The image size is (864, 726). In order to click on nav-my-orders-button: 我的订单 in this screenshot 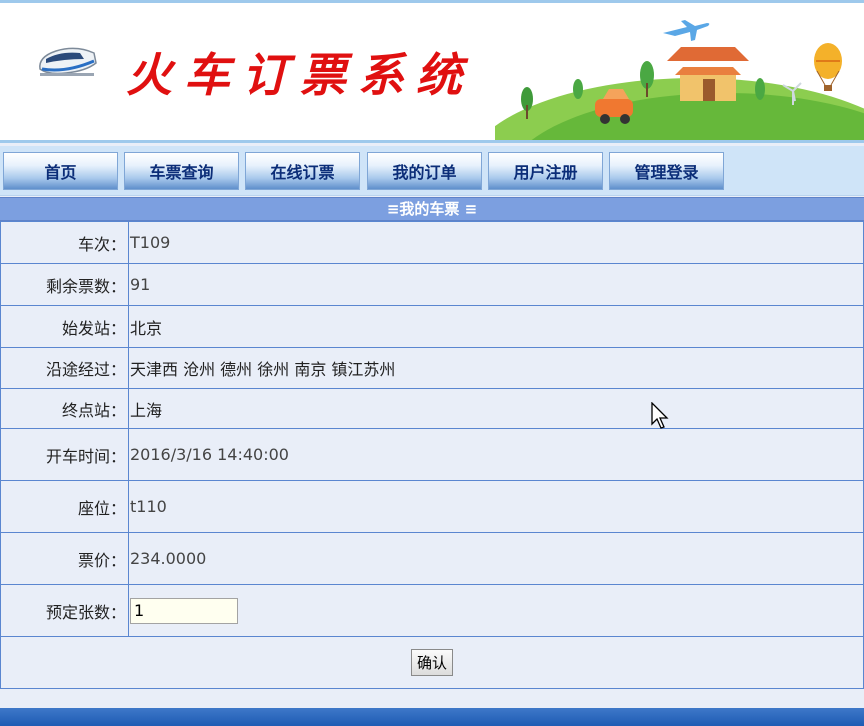, I will do `click(424, 171)`.